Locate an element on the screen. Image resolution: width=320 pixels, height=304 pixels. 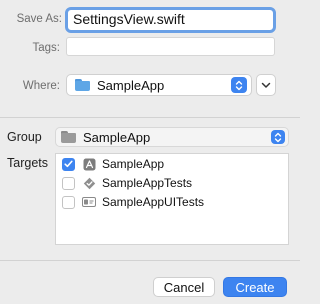
checkmark-icon is located at coordinates (68, 164).